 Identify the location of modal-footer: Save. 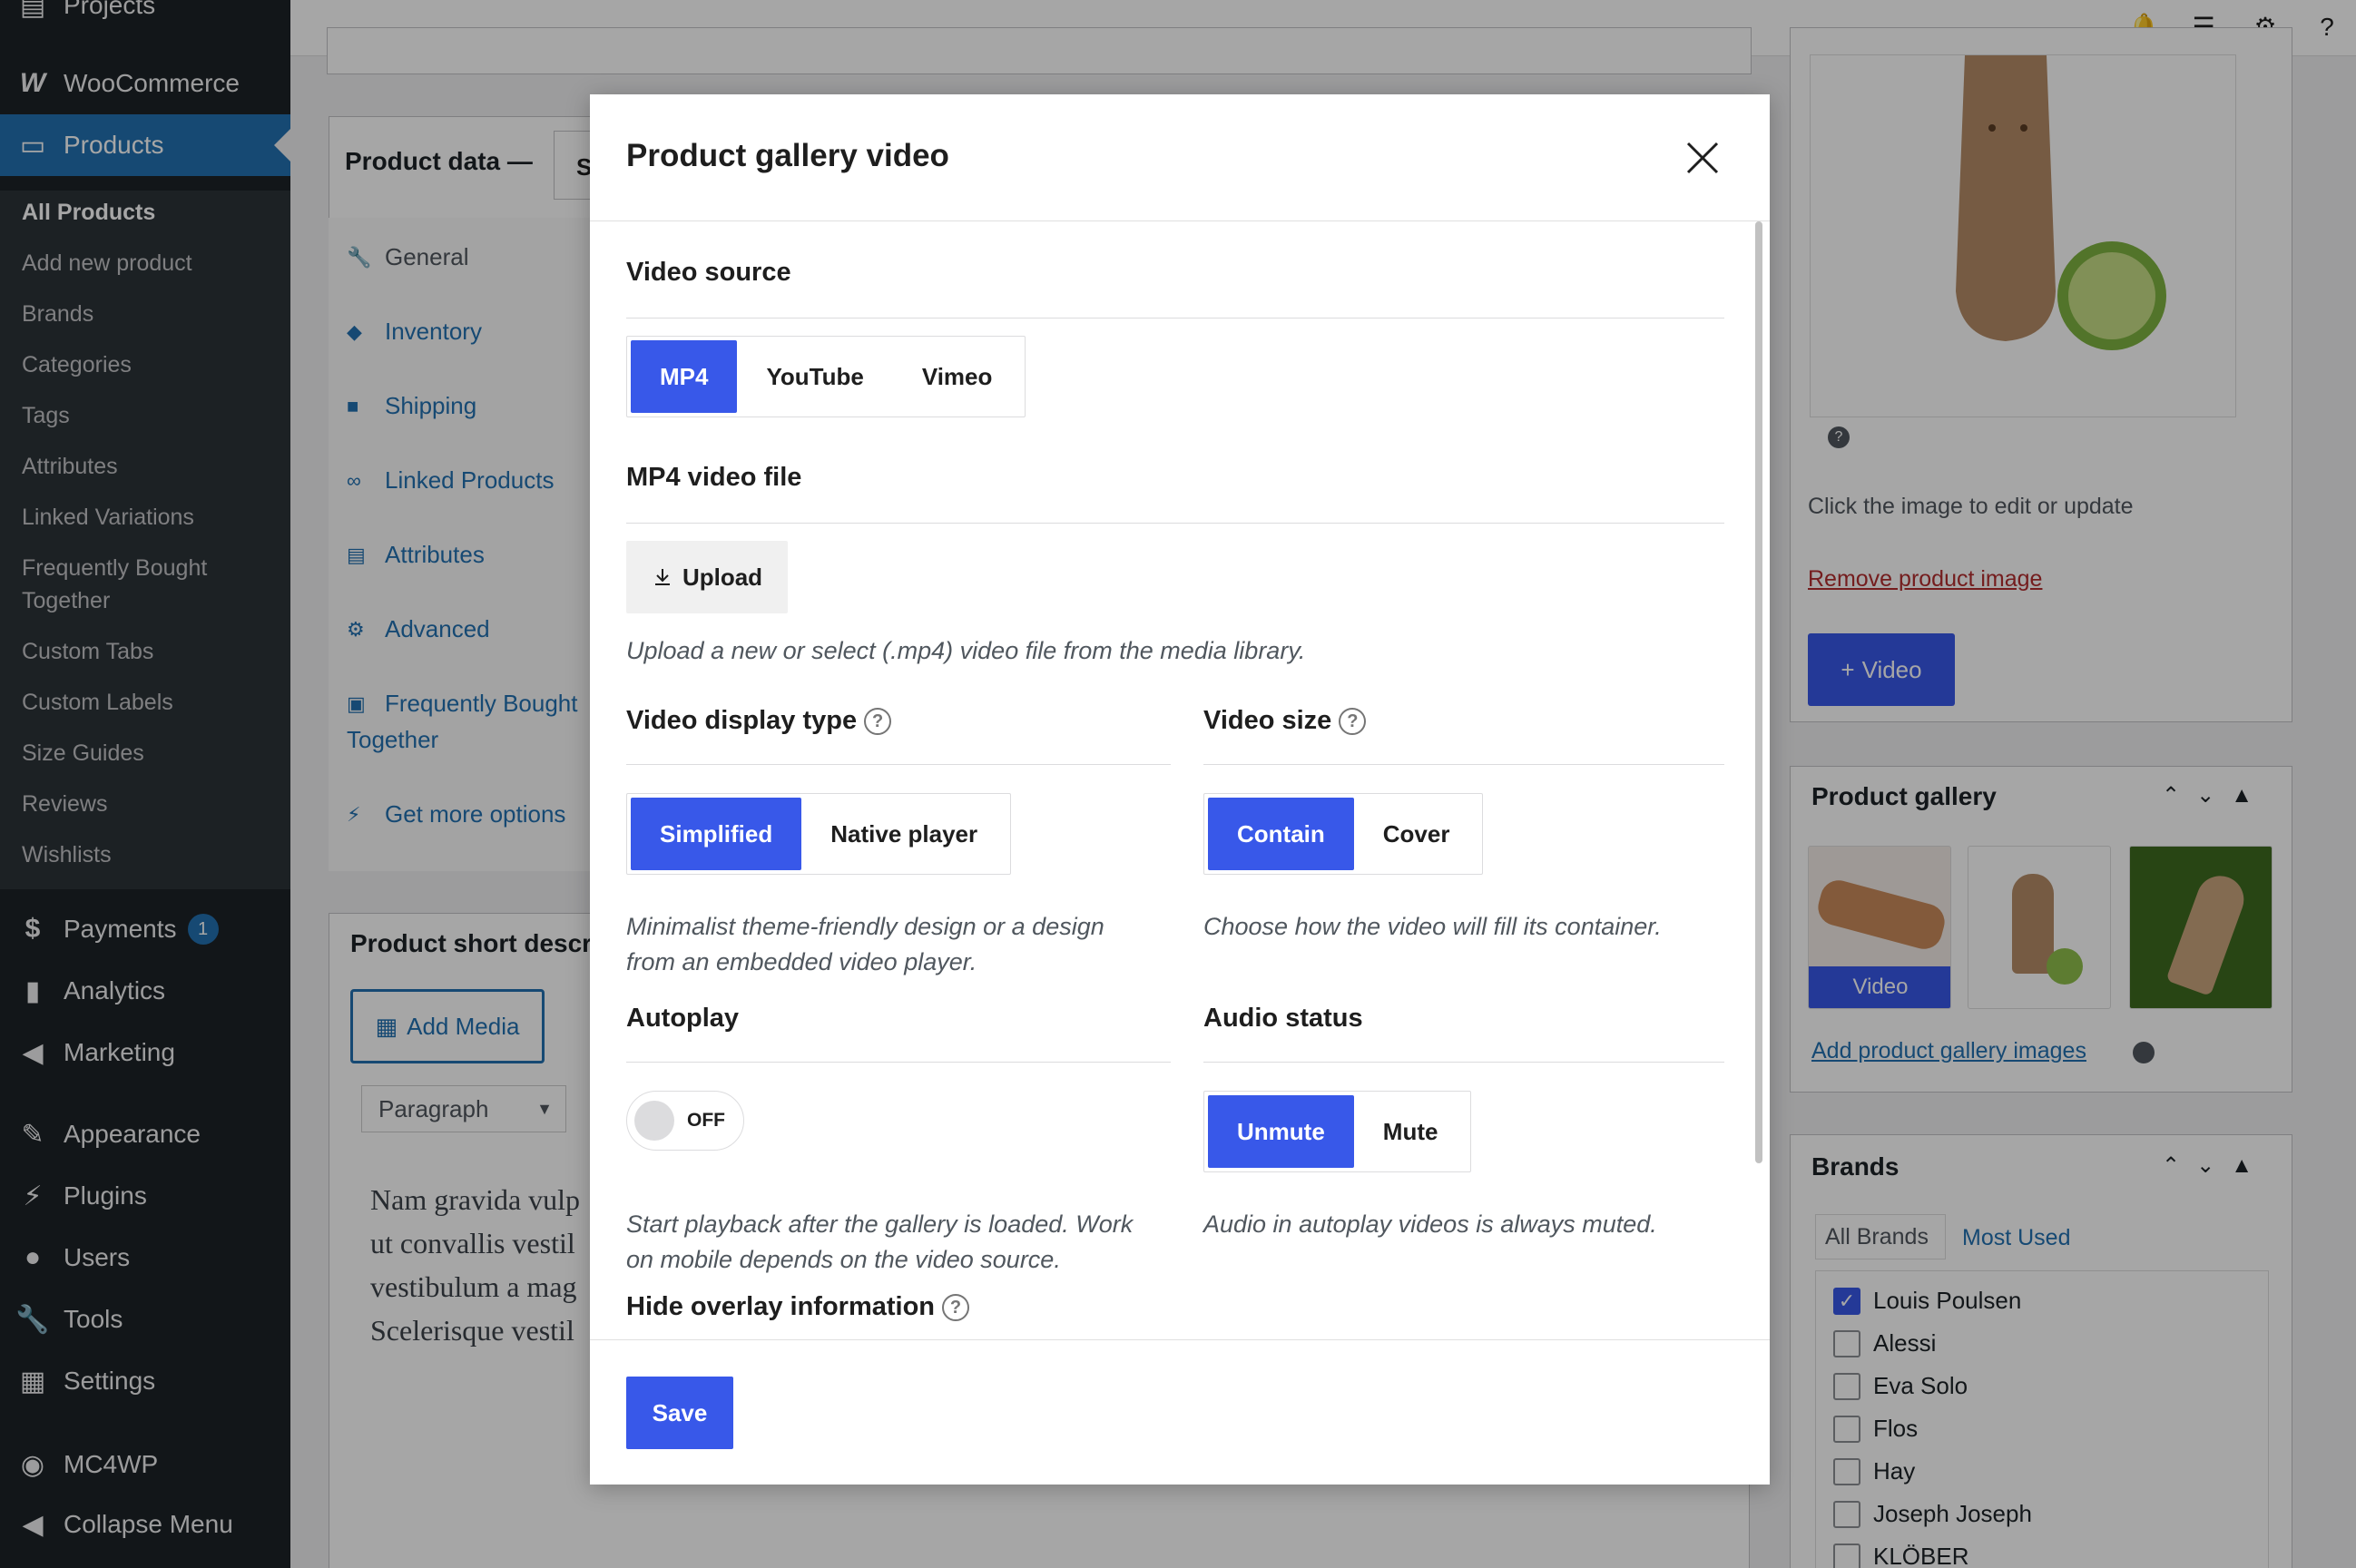
(1180, 1412).